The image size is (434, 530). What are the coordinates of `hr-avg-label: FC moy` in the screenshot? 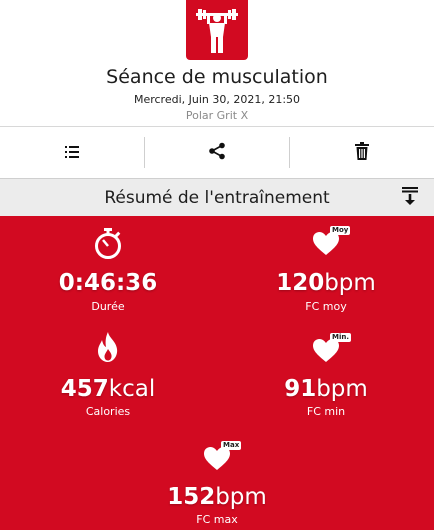 It's located at (326, 306).